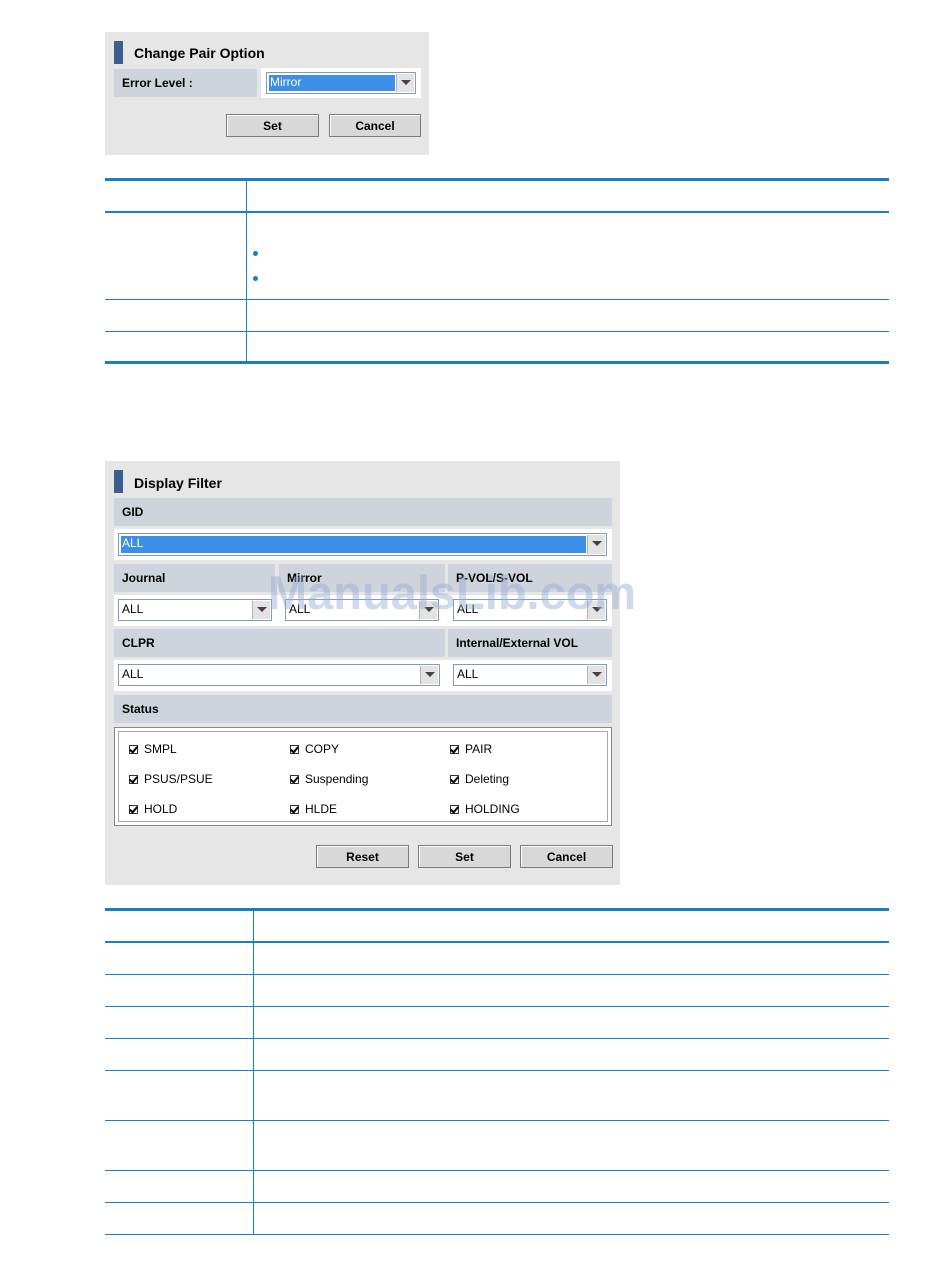 The image size is (950, 1286). What do you see at coordinates (362, 578) in the screenshot?
I see `mirror-label: Mirror` at bounding box center [362, 578].